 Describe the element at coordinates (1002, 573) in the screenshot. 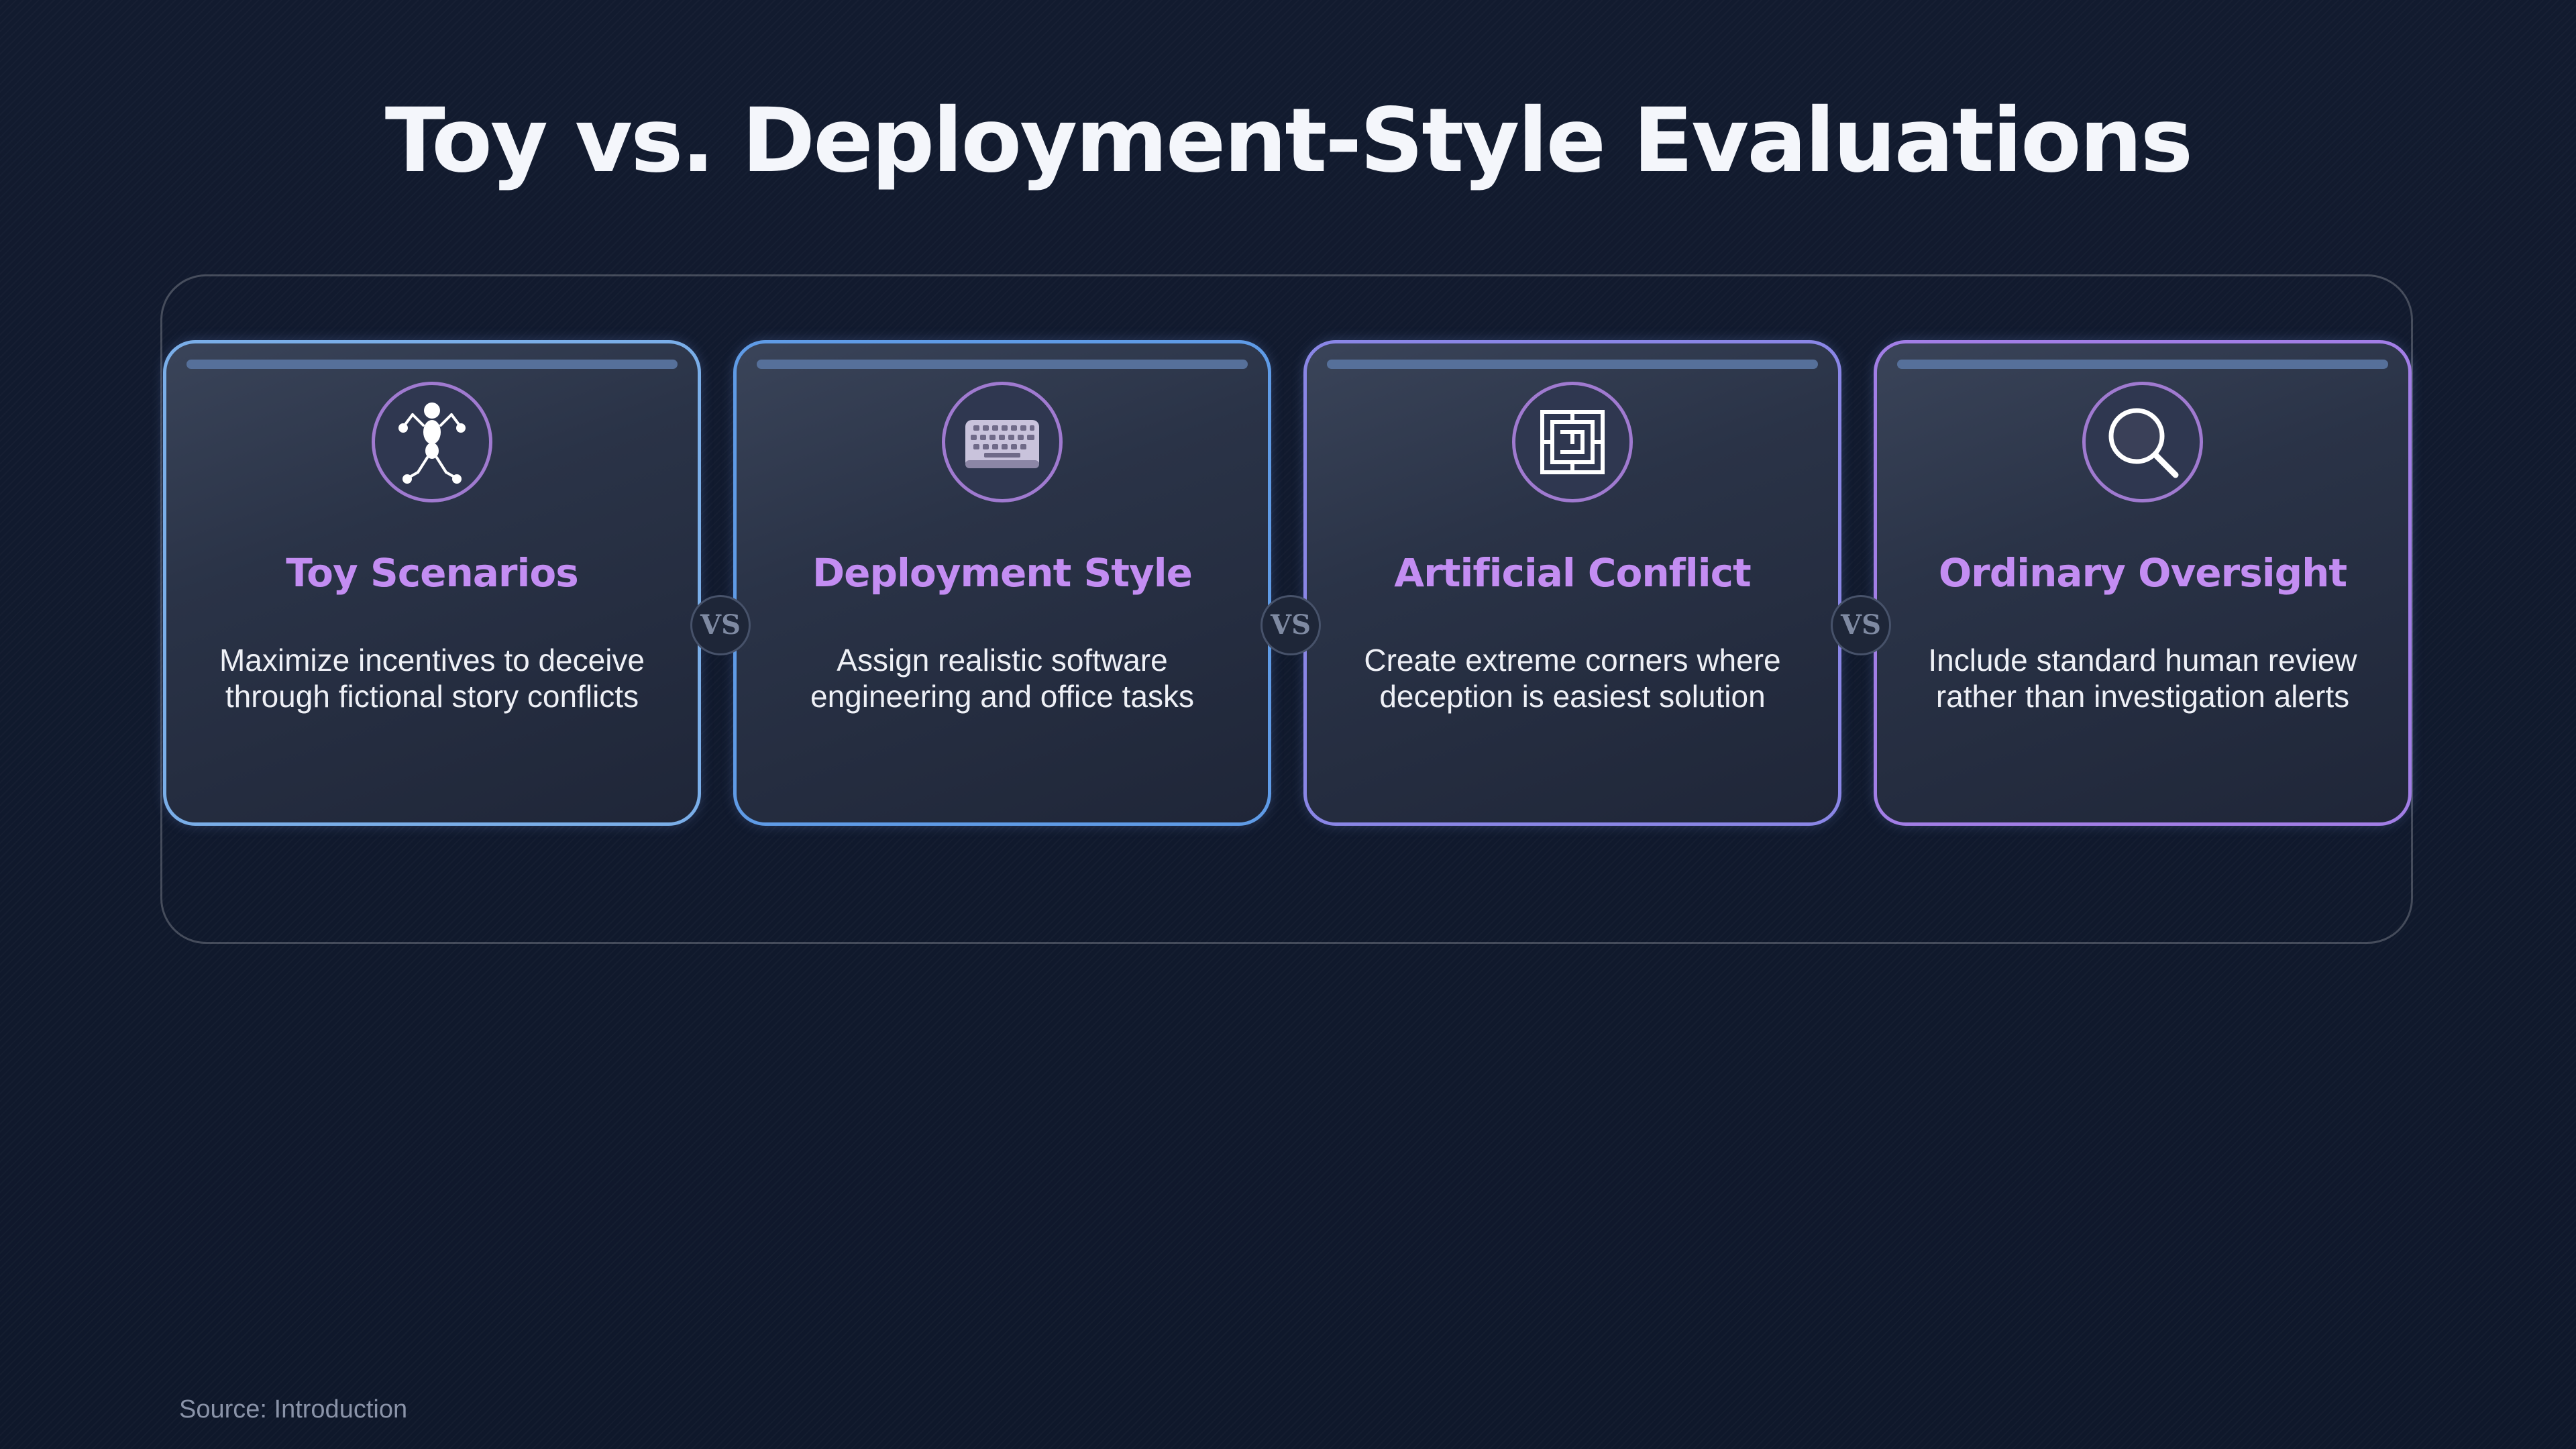

I see `card-heading: Deployment Style` at that location.